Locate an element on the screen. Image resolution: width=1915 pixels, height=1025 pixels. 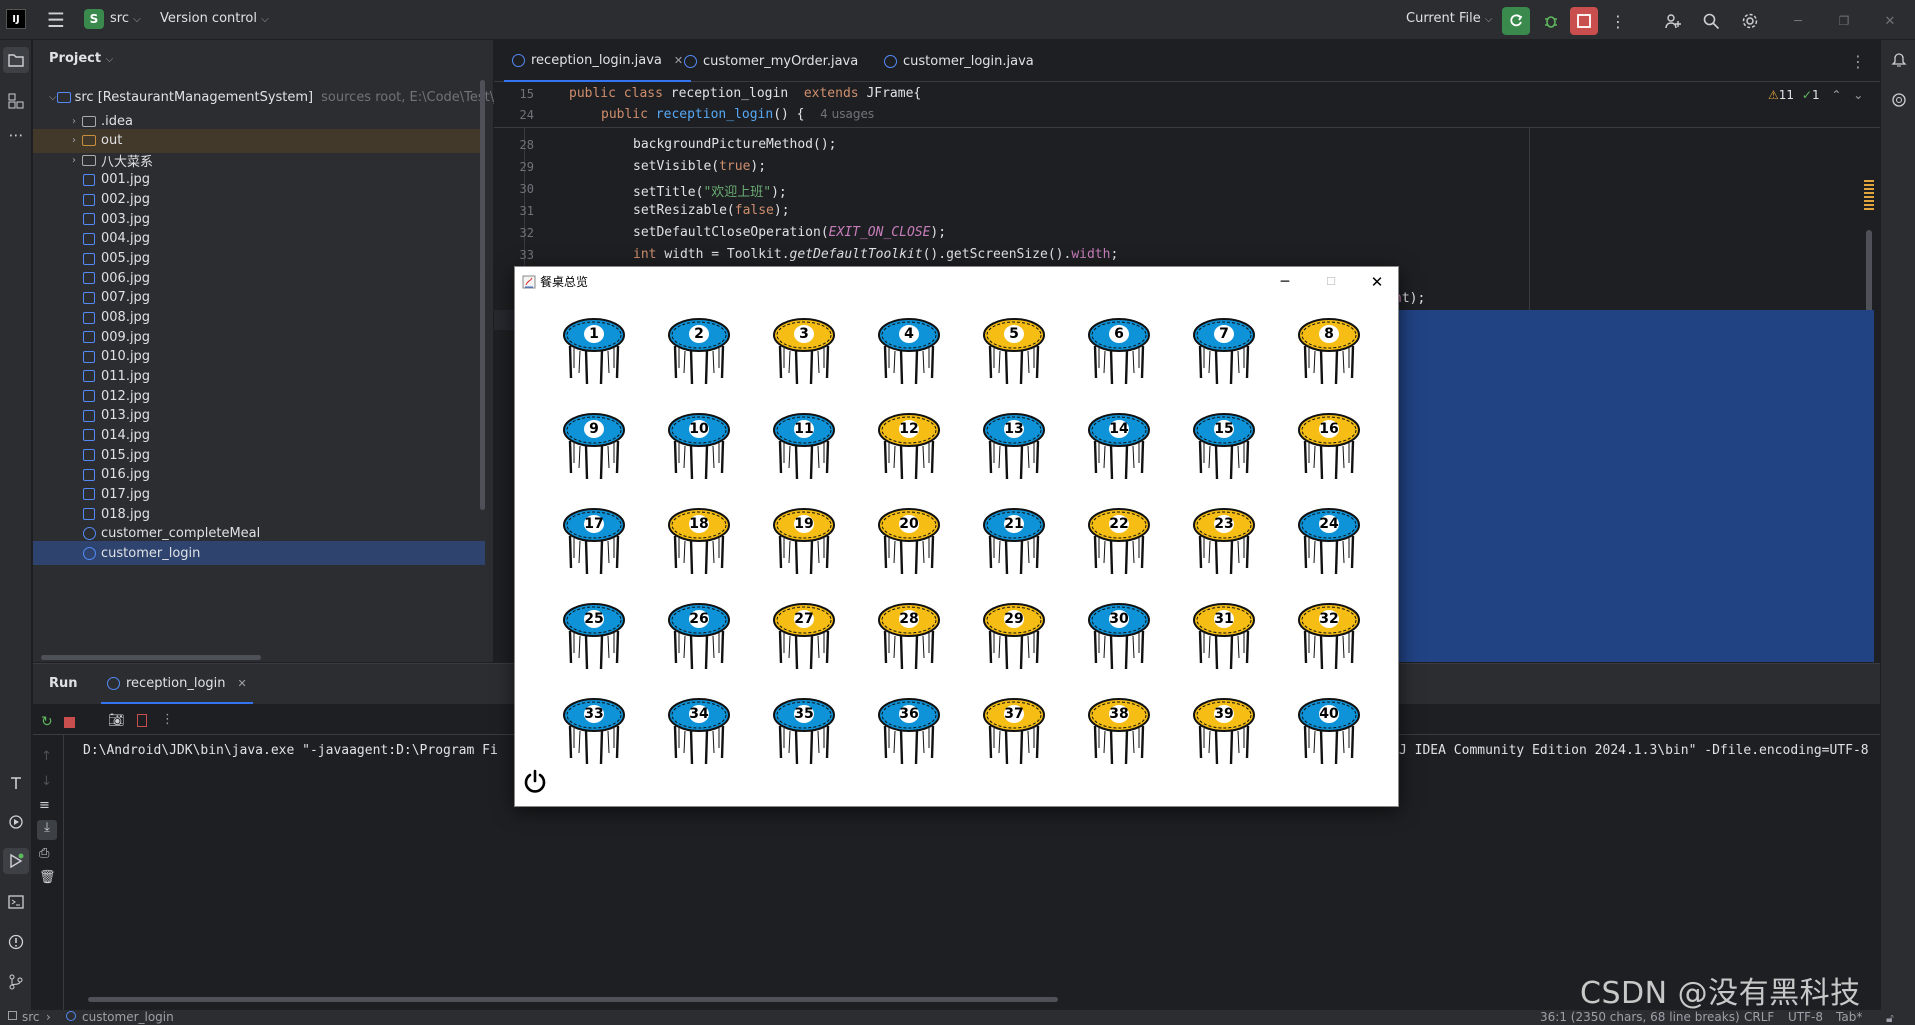
caret-position: 36:1 (2350 chars, 68 line breaks) is located at coordinates (1640, 1017).